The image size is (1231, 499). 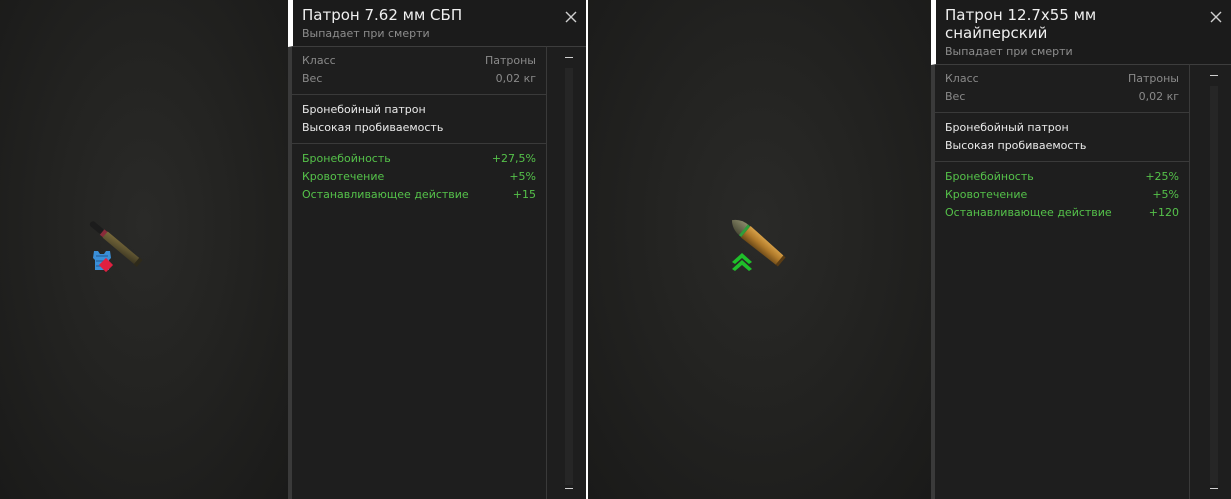 What do you see at coordinates (1021, 24) in the screenshot?
I see `item-title: Патрон 12.7x55 мм снайперский` at bounding box center [1021, 24].